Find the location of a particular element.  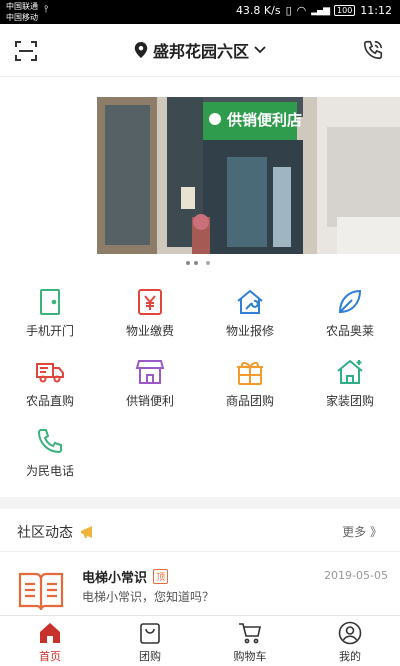

news-desc: 电梯小常识，您知道吗？ is located at coordinates (148, 597).